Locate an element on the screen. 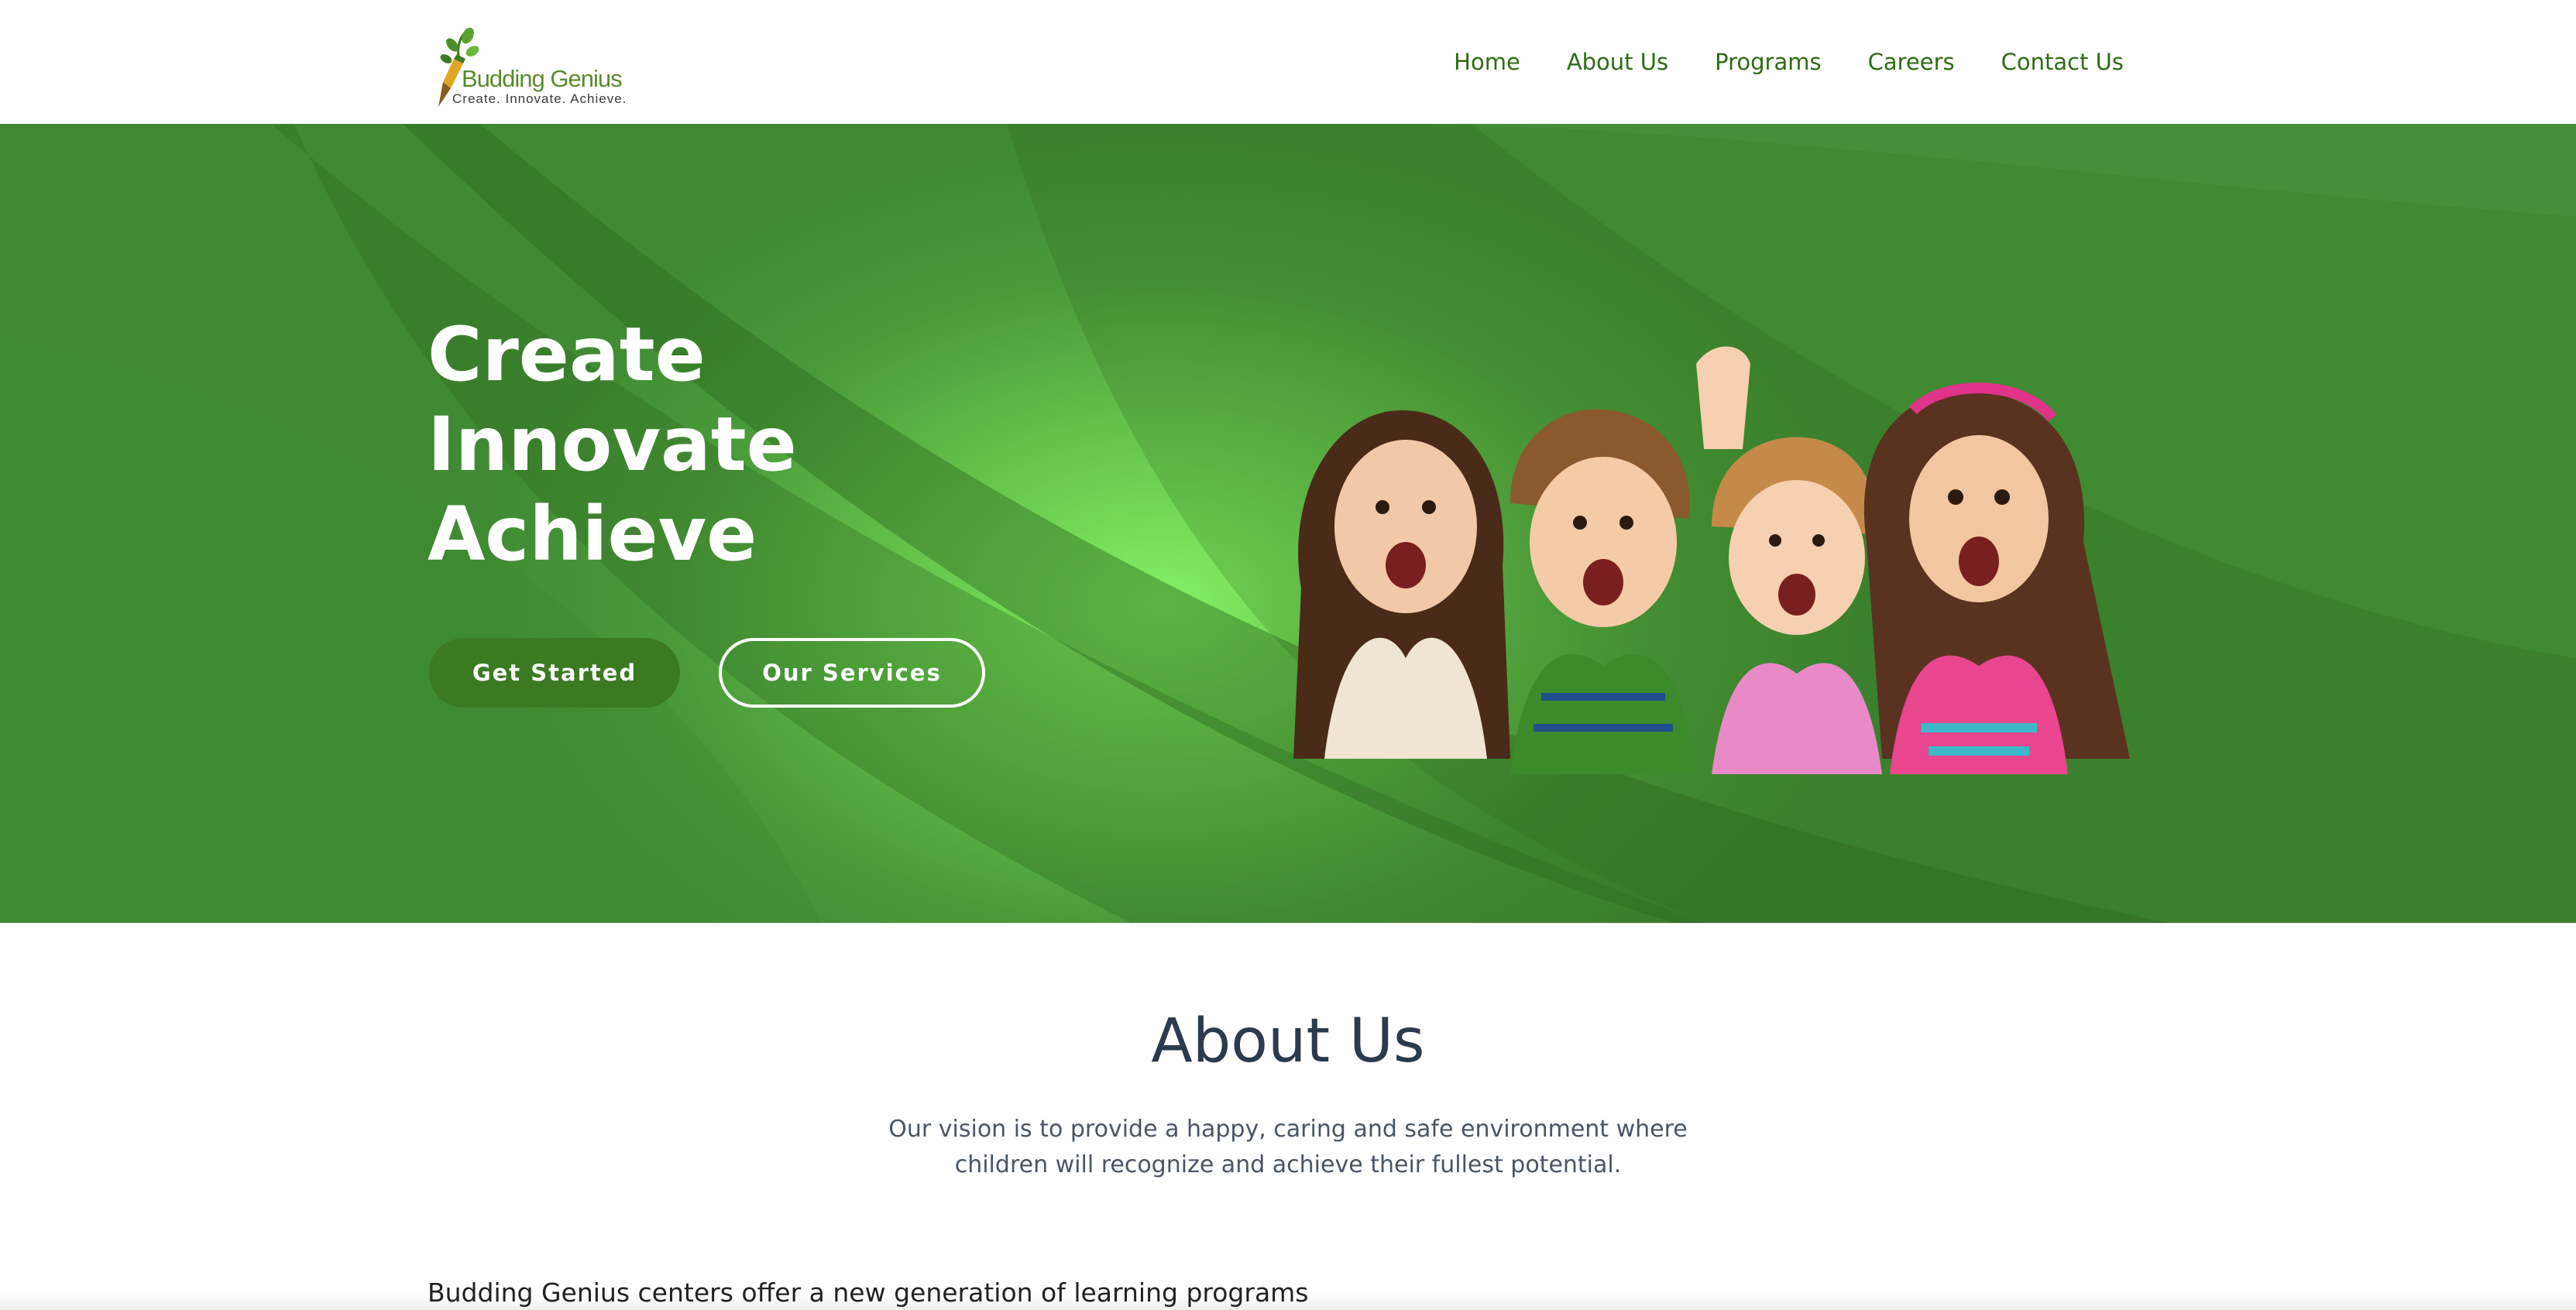 The image size is (2576, 1310). children-hero-image is located at coordinates (1711, 560).